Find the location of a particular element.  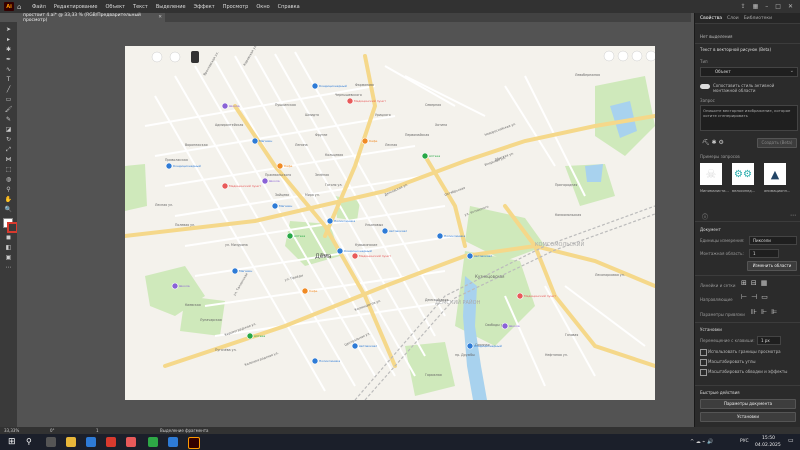

menu-effect: Эффект is located at coordinates (204, 7).